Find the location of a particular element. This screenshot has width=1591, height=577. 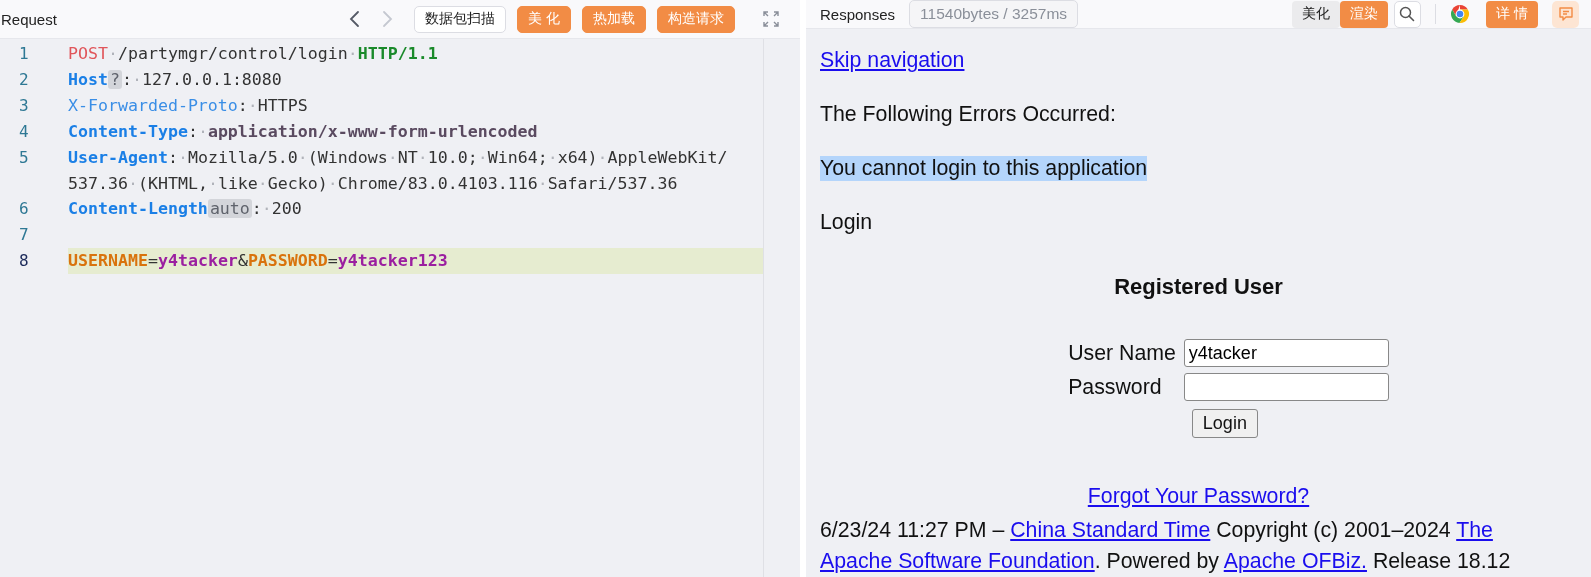

line-number: 6 is located at coordinates (24, 209).